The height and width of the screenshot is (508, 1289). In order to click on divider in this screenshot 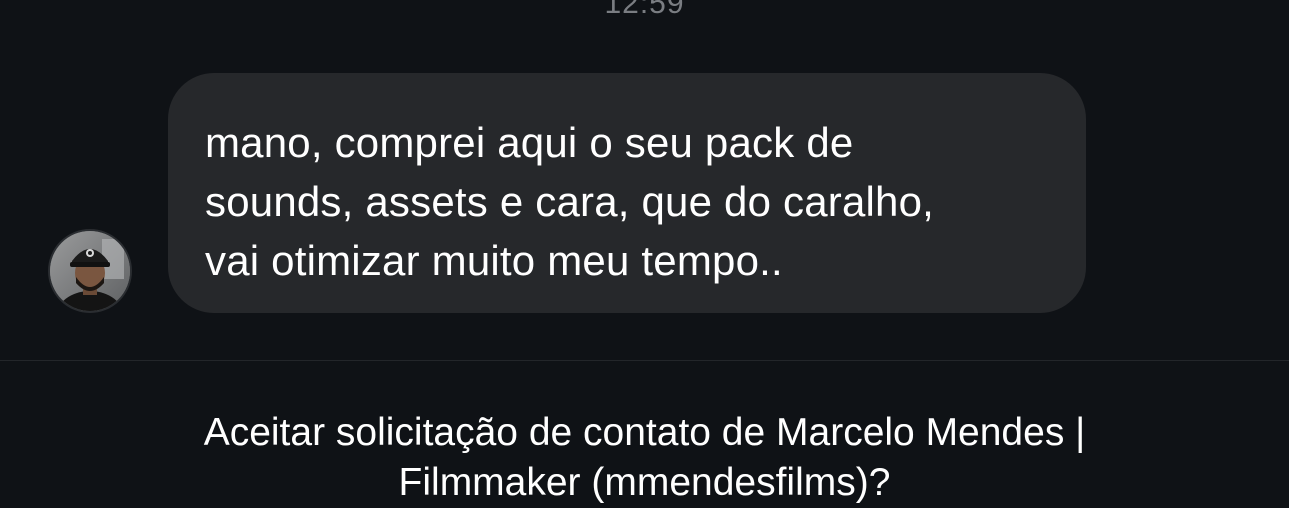, I will do `click(644, 360)`.